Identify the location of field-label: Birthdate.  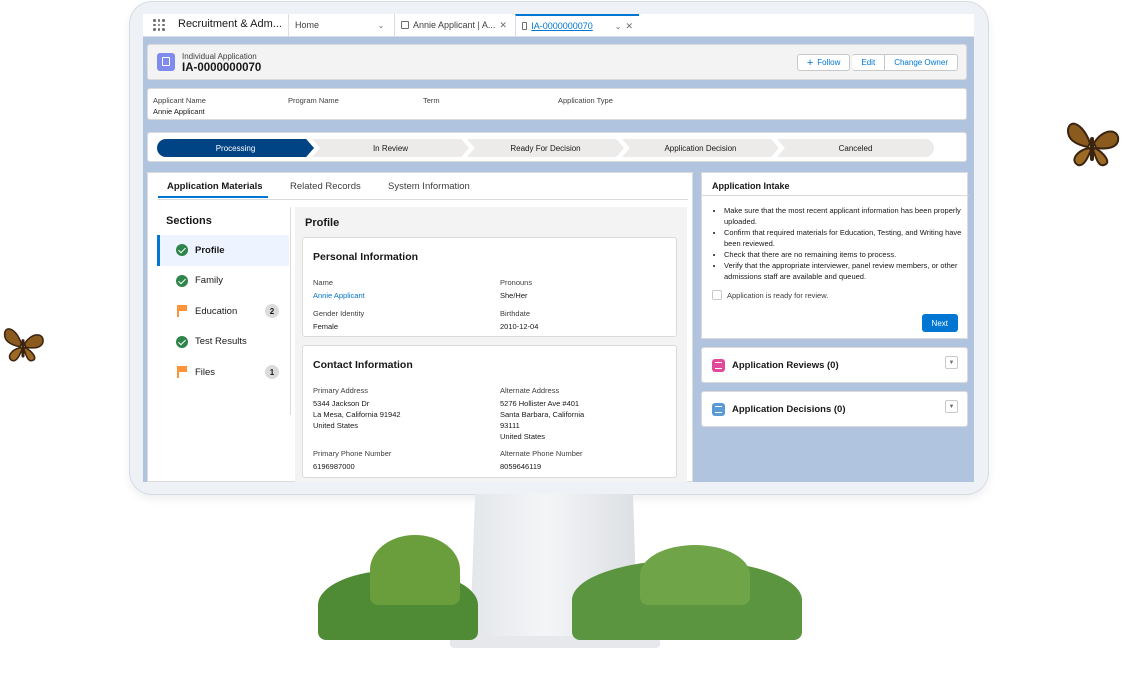
(515, 313).